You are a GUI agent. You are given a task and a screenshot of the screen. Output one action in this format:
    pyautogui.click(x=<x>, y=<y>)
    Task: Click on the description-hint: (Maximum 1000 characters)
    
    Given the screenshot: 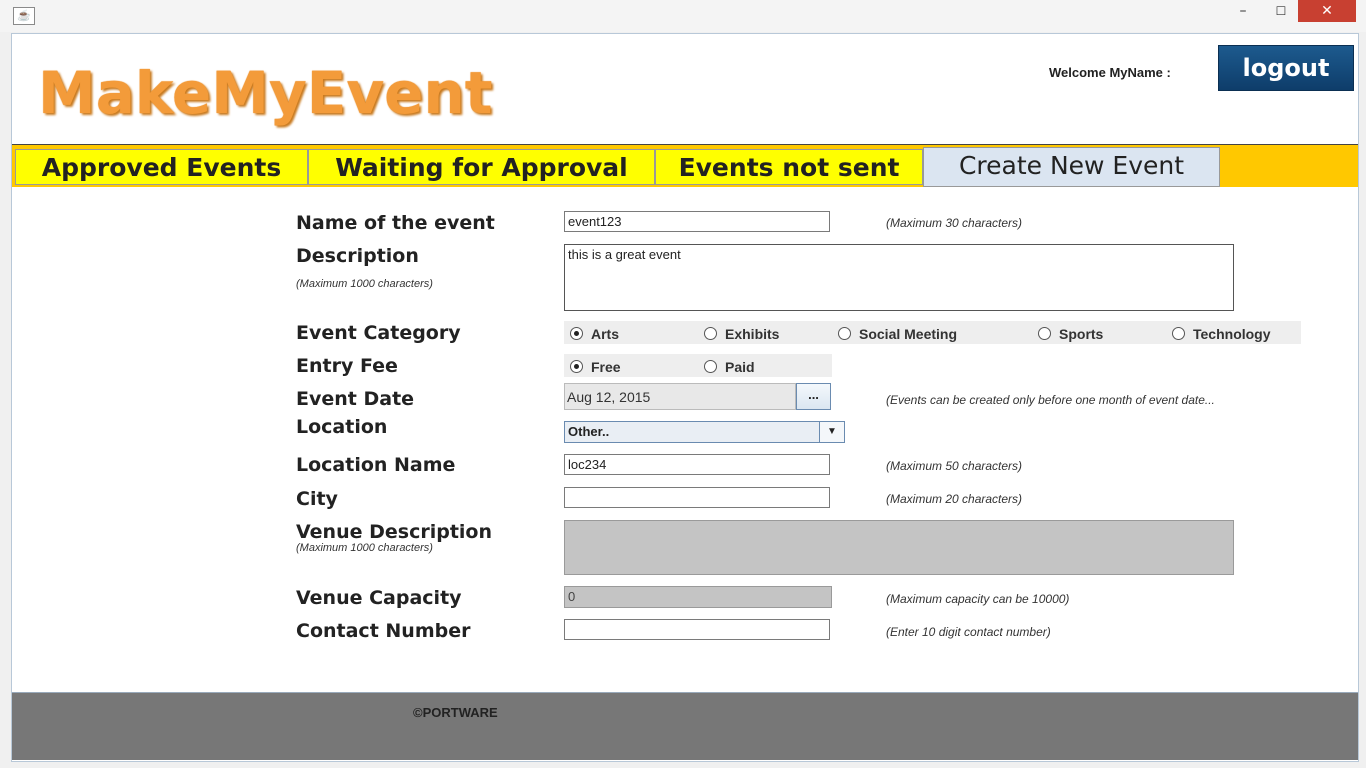 What is the action you would take?
    pyautogui.click(x=364, y=284)
    